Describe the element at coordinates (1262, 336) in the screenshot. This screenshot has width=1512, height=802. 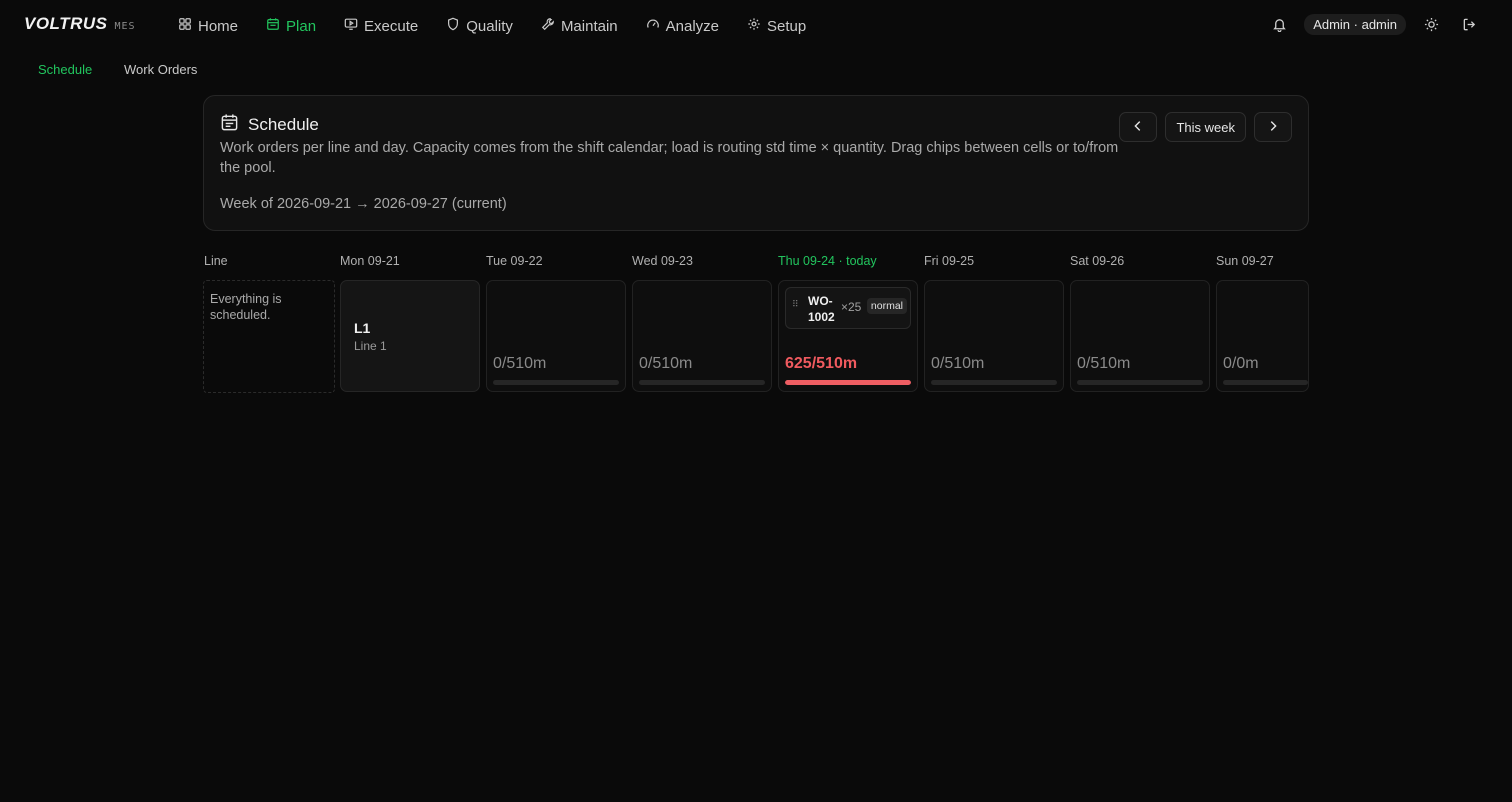
I see `schedule-cell: 0/0m` at that location.